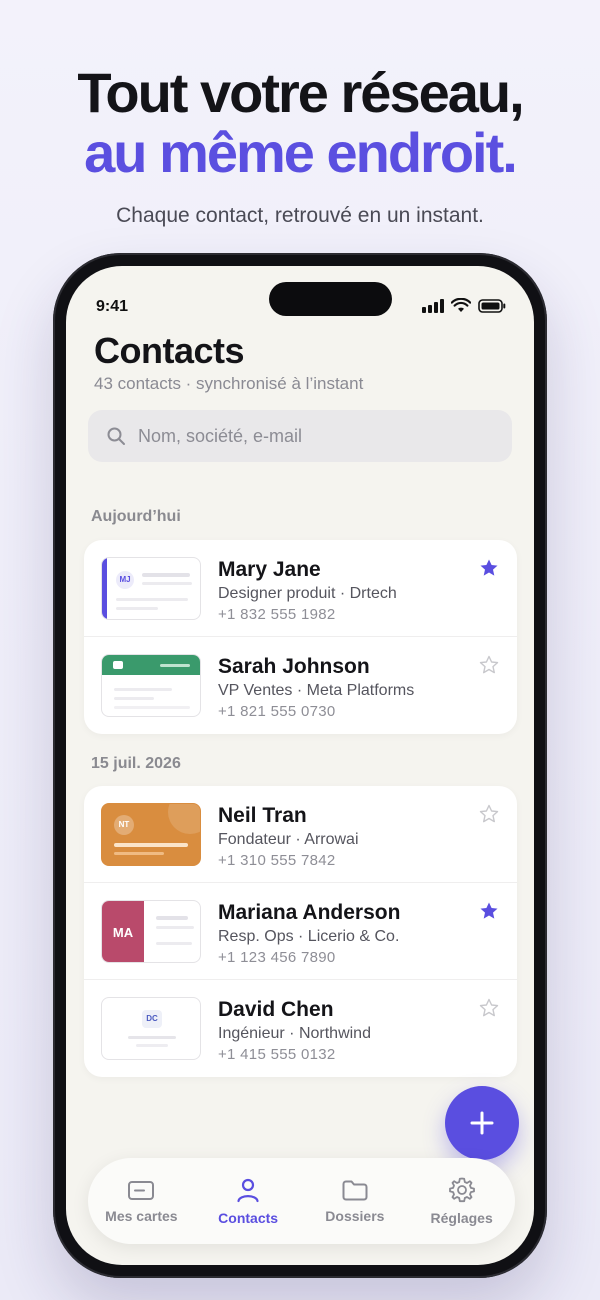 This screenshot has width=600, height=1300. What do you see at coordinates (169, 350) in the screenshot?
I see `page-title: Contacts` at bounding box center [169, 350].